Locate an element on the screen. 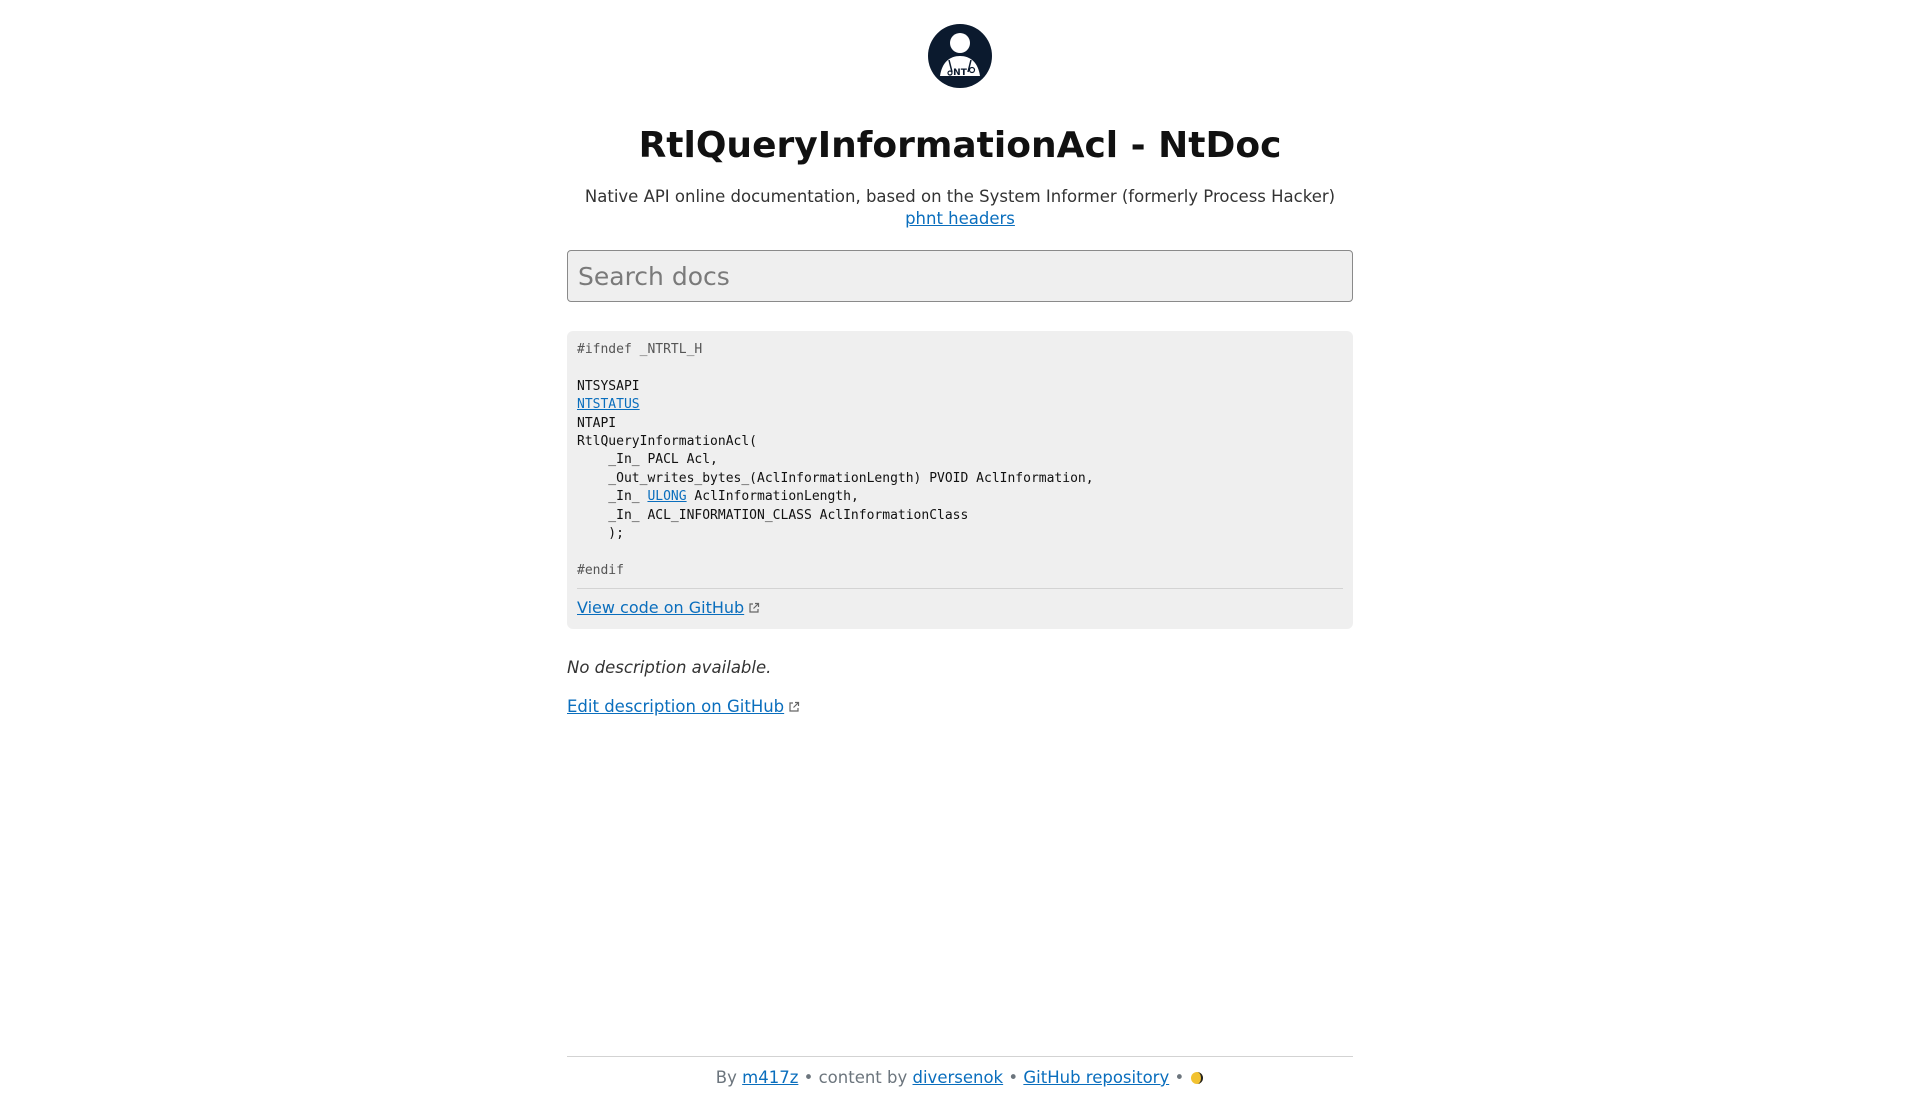 This screenshot has height=1104, width=1920. nt-person-logo-icon: NT is located at coordinates (960, 56).